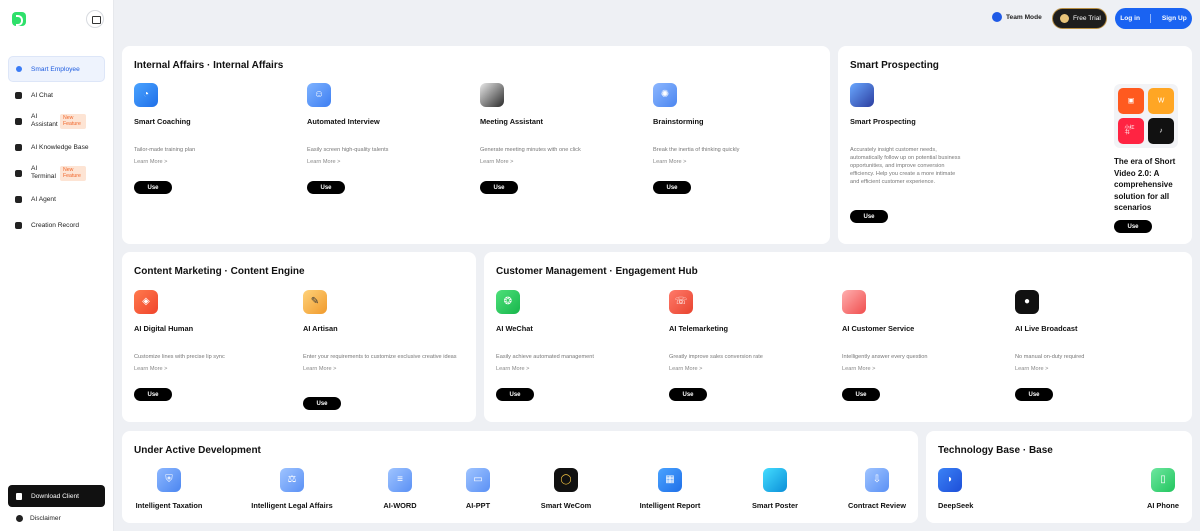 The height and width of the screenshot is (531, 1200). I want to click on download-client-button: Download Client, so click(56, 496).